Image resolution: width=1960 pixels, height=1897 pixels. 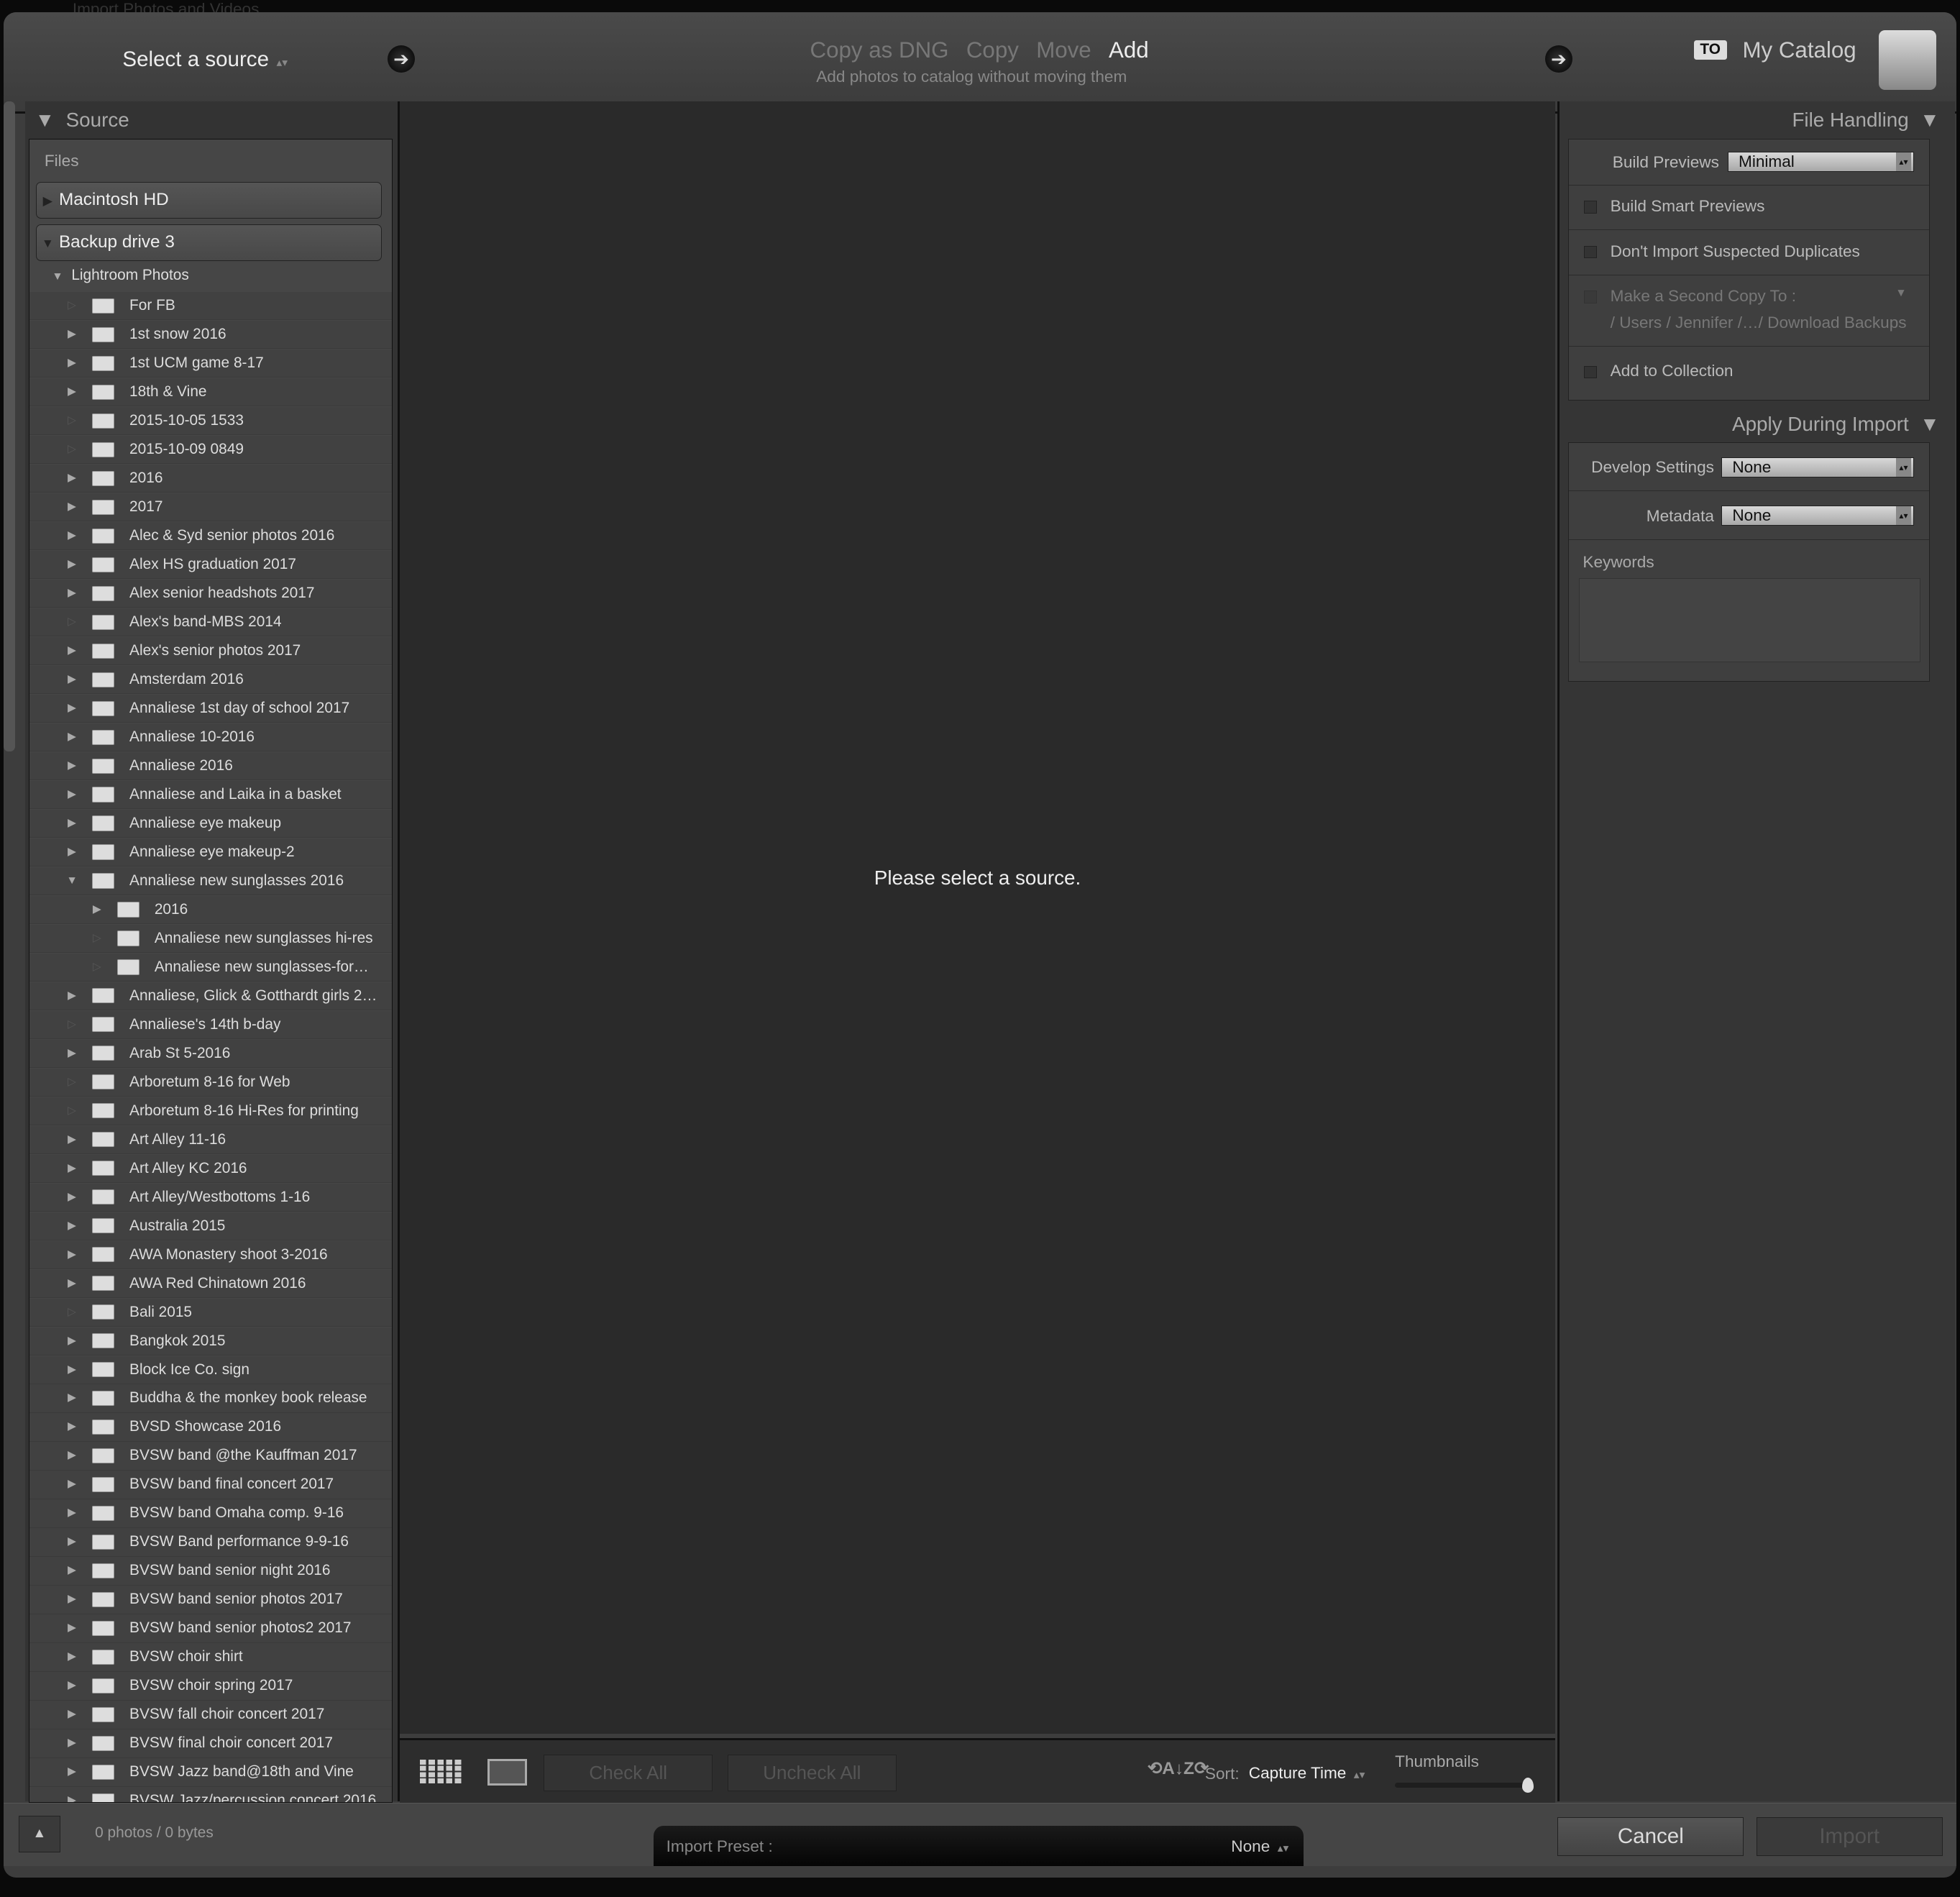 I want to click on collapse-up-icon: ▲, so click(x=39, y=1834).